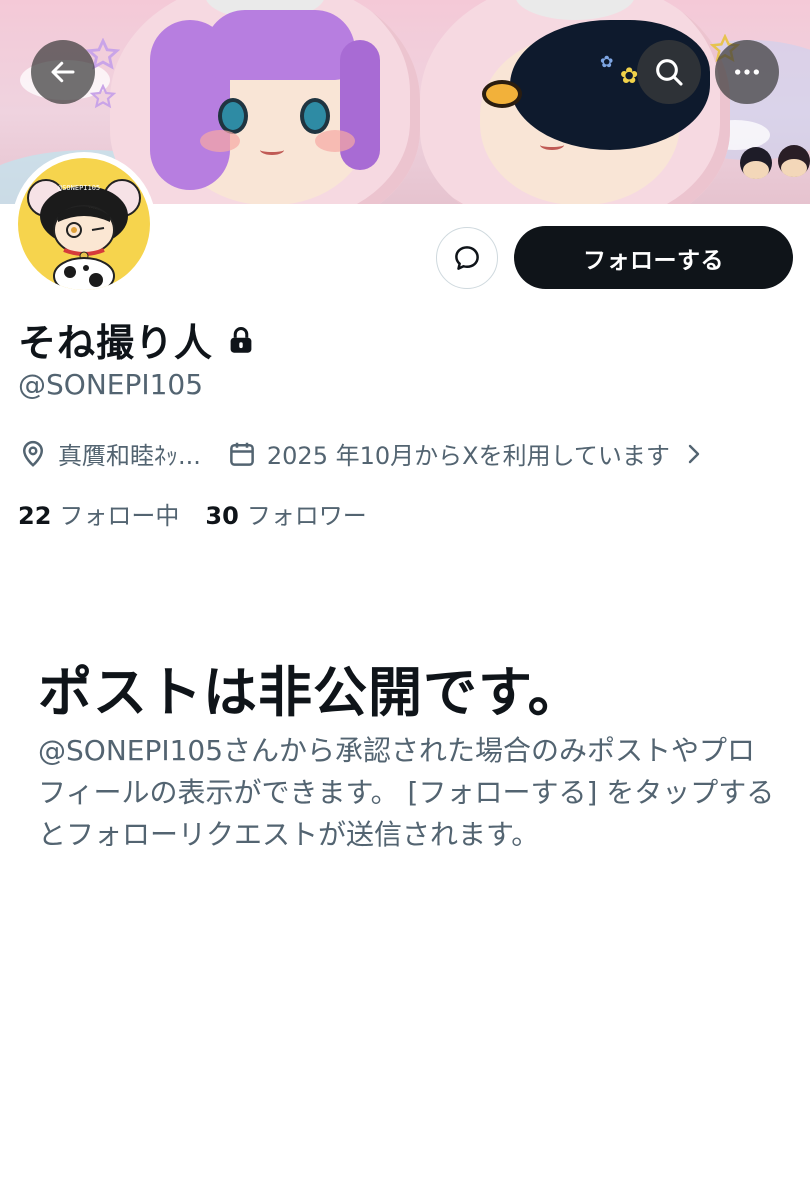 This screenshot has width=810, height=1200. Describe the element at coordinates (33, 453) in the screenshot. I see `location-pin-icon` at that location.